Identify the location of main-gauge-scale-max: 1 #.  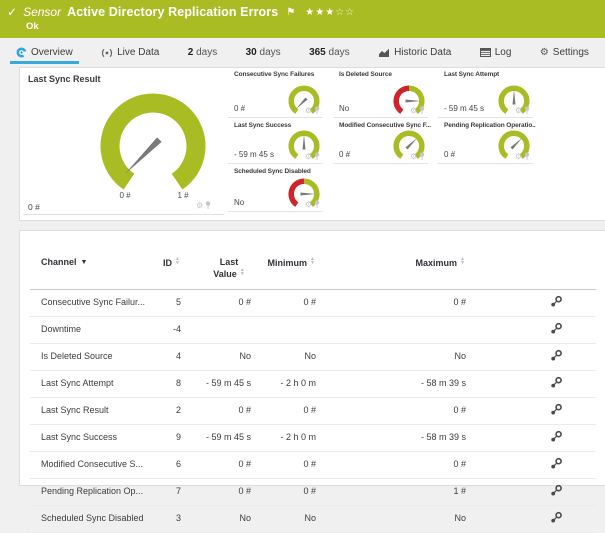
(183, 195).